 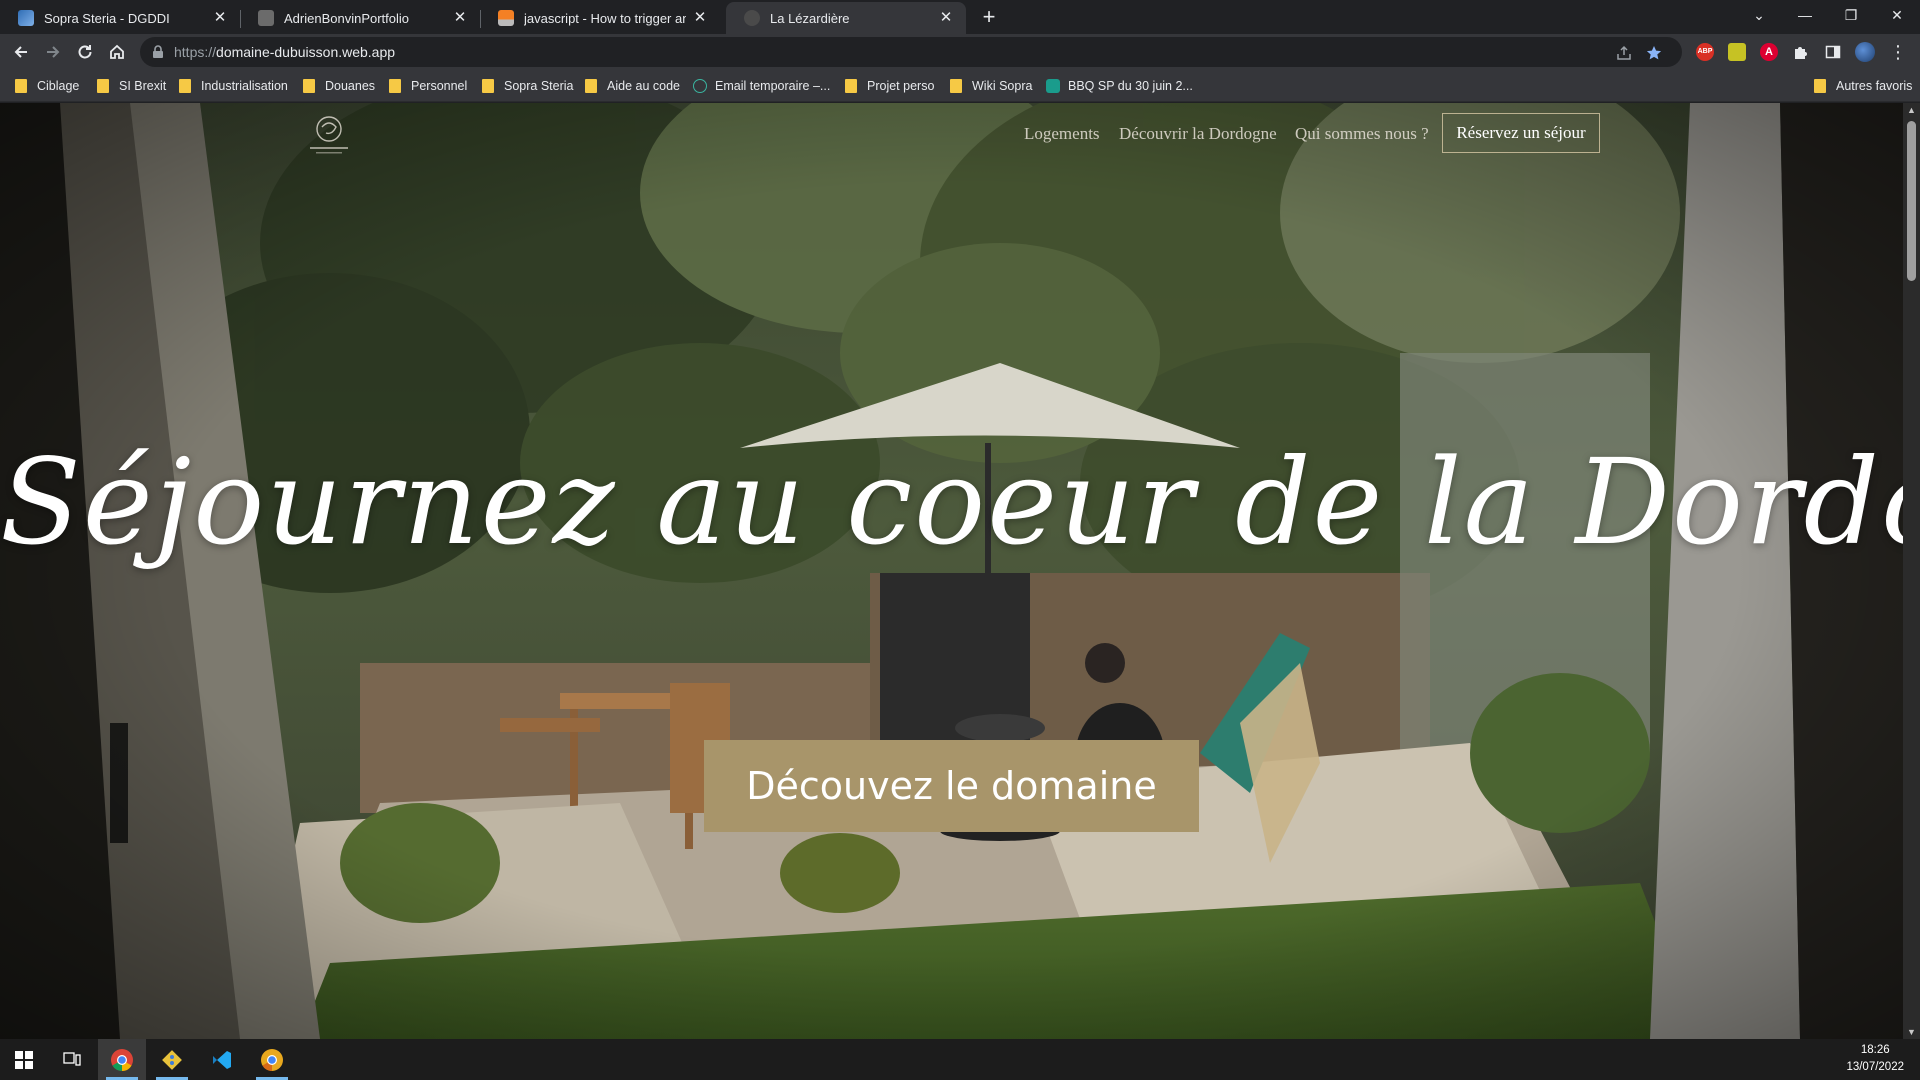 I want to click on profile-button, so click(x=1865, y=52).